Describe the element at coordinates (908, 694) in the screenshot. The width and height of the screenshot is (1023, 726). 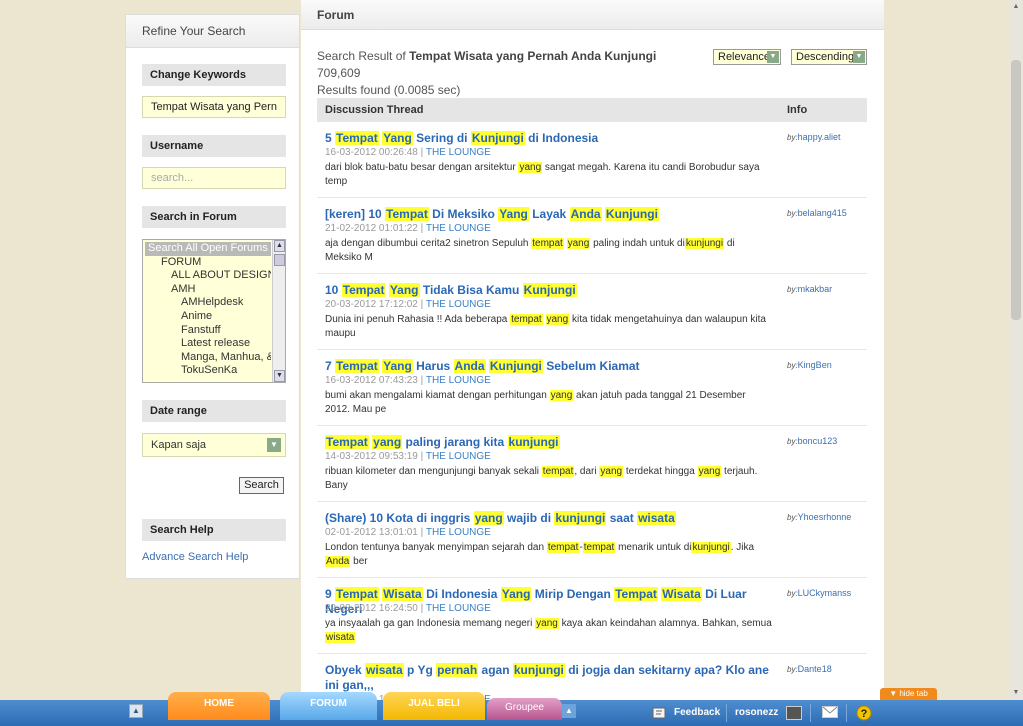
I see `hide-tab-button: ▼ hide tab` at that location.